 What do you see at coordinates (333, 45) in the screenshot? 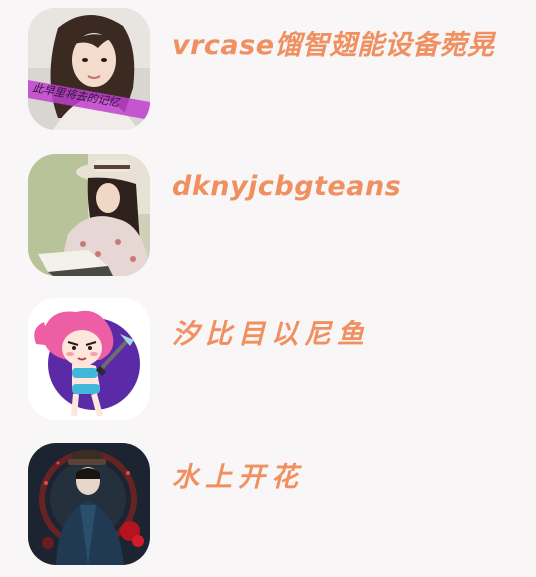
I see `contact-name: vrcase馏智翅能设备菀晃` at bounding box center [333, 45].